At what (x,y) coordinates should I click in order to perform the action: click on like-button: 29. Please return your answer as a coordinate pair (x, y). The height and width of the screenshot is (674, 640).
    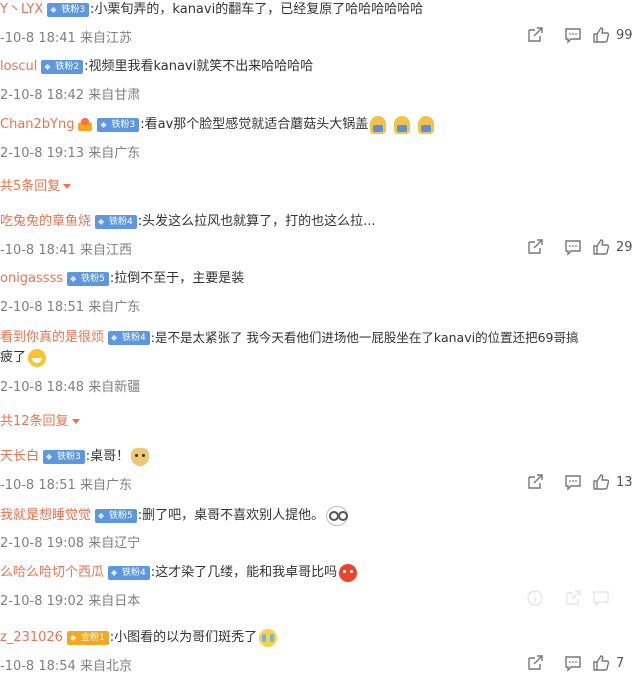
    Looking at the image, I should click on (616, 247).